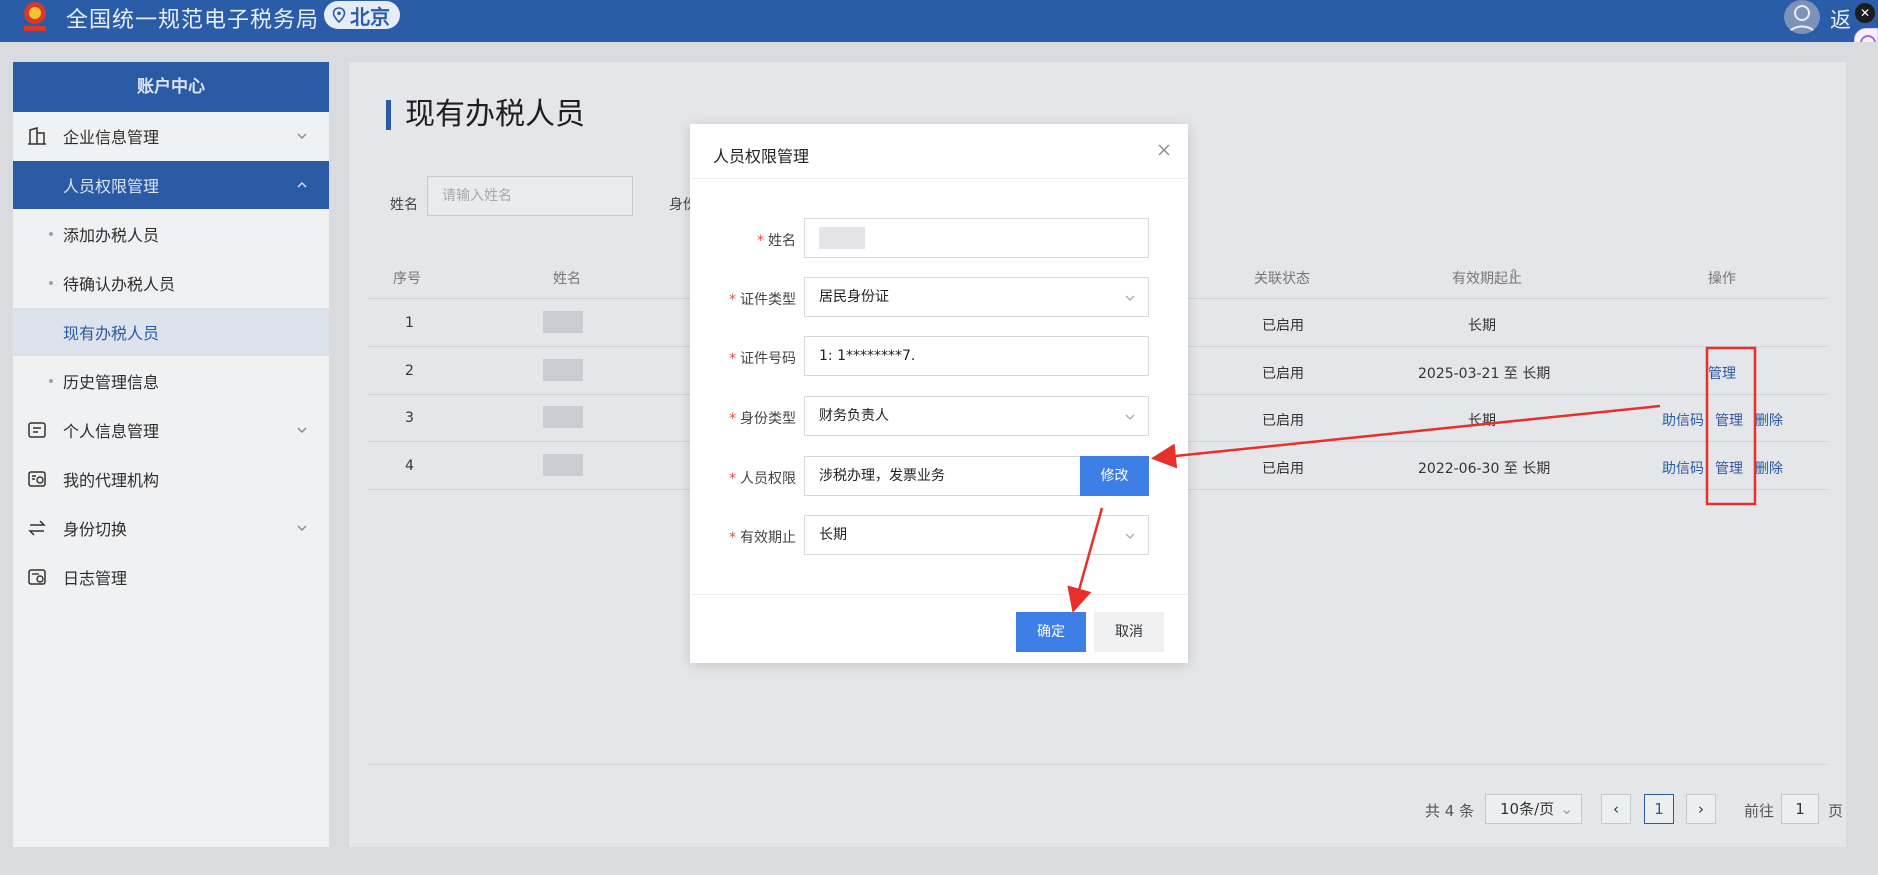 The image size is (1878, 875). Describe the element at coordinates (171, 577) in the screenshot. I see `sidebar-item-log-management: 日志管理` at that location.